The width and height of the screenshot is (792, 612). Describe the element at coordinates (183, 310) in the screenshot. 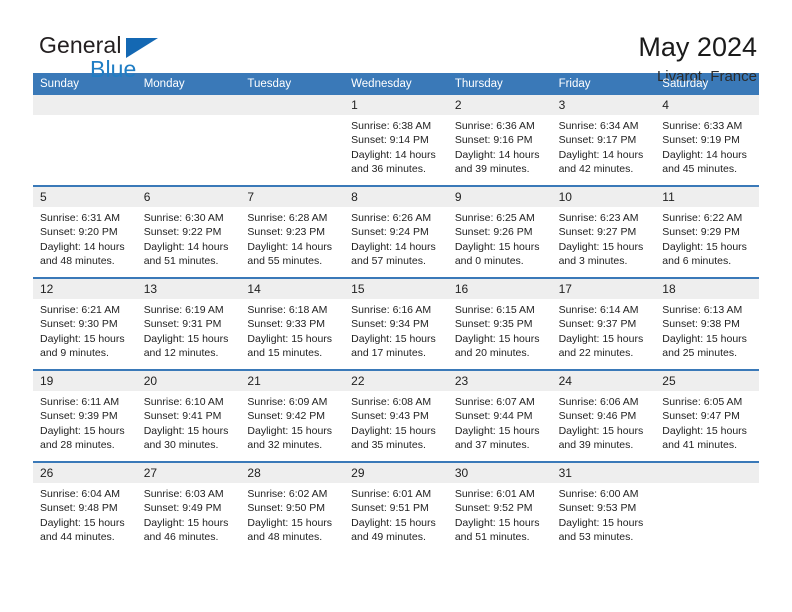

I see `sunrise-line: Sunrise: 6:19 AM` at that location.